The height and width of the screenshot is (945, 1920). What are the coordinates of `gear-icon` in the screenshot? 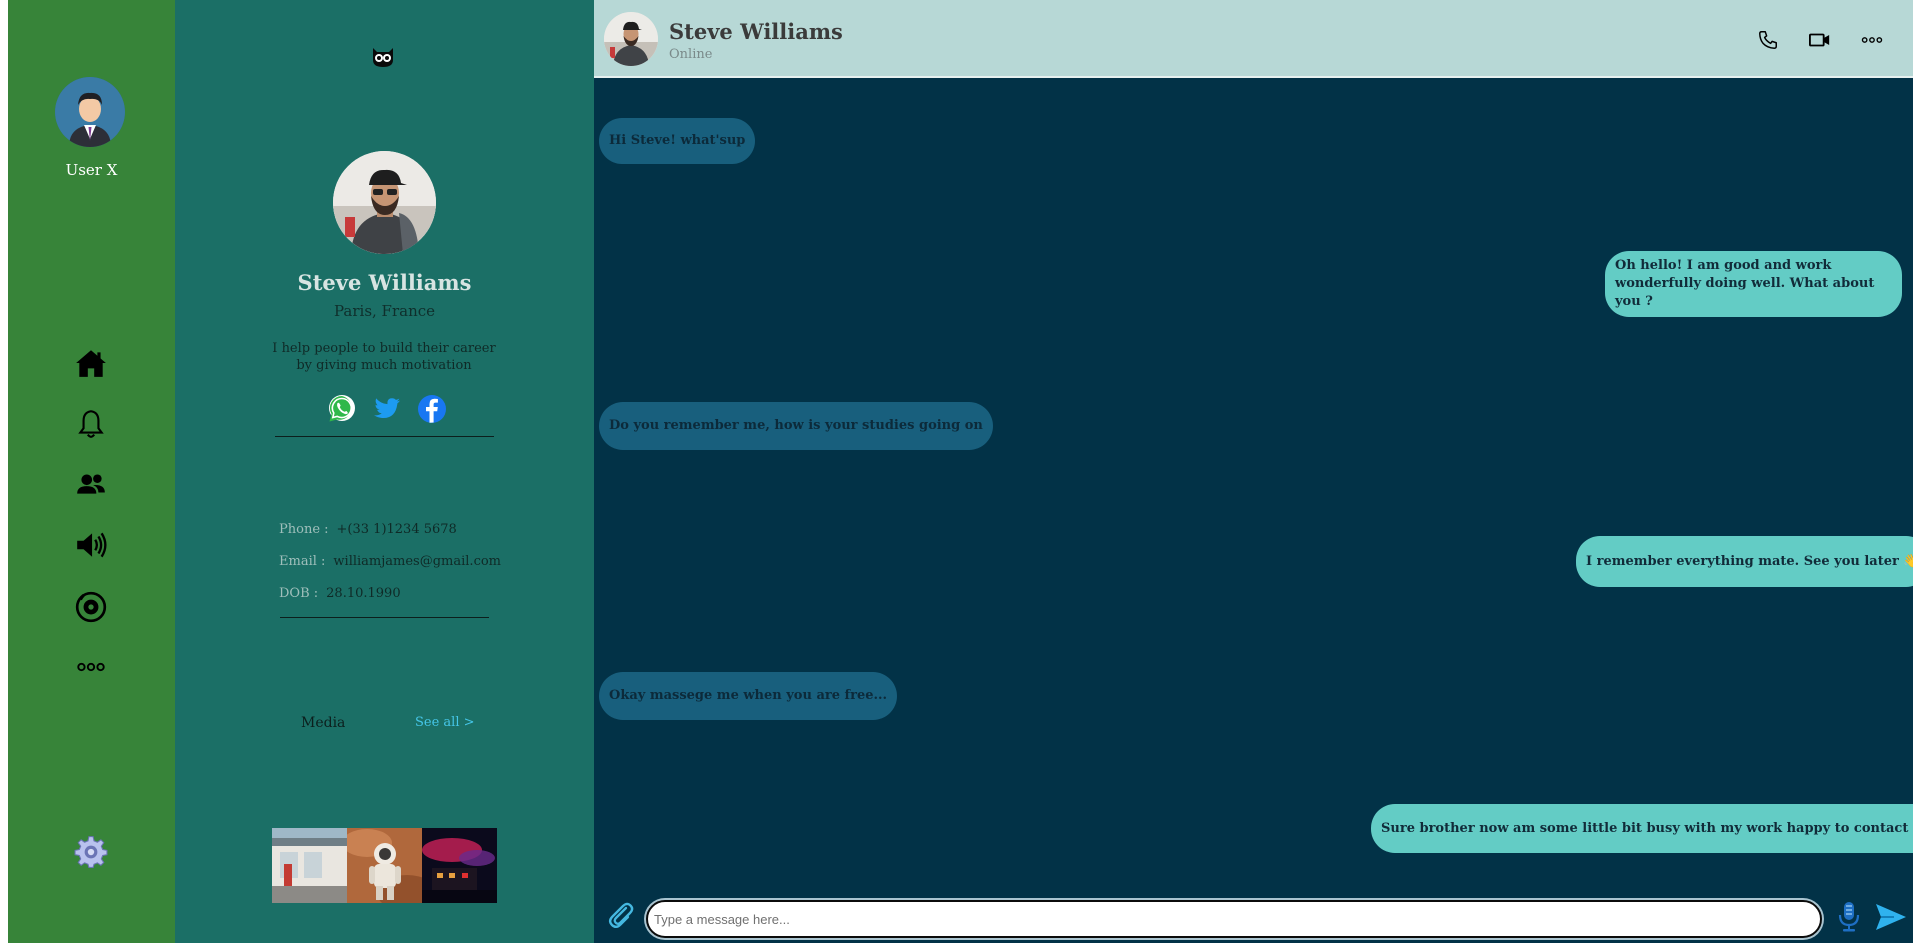 It's located at (91, 852).